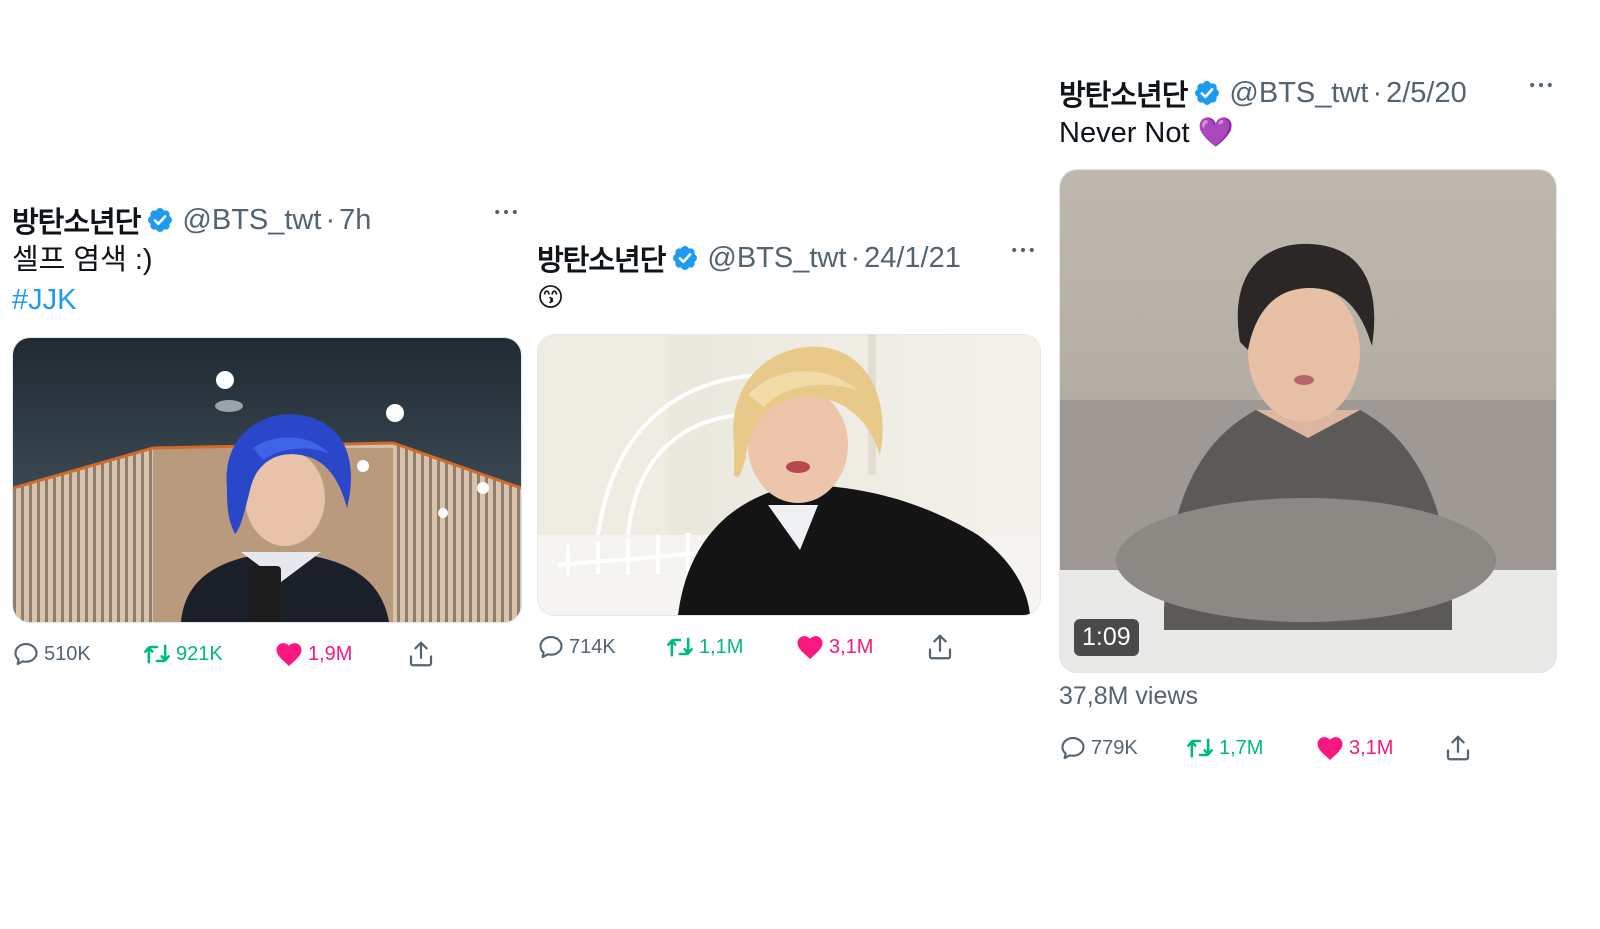 This screenshot has height=929, width=1600. Describe the element at coordinates (1146, 133) in the screenshot. I see `tweet-text: Never Not 💜` at that location.